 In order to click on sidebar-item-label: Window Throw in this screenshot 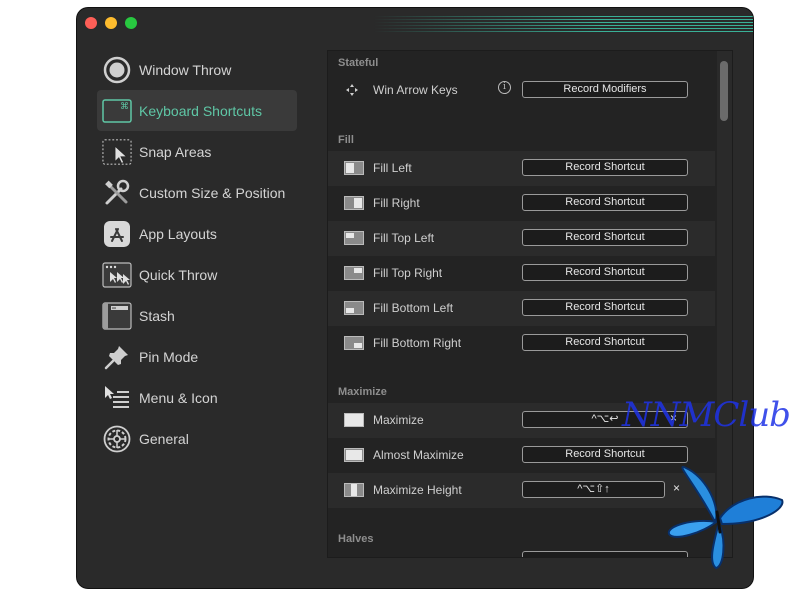, I will do `click(185, 69)`.